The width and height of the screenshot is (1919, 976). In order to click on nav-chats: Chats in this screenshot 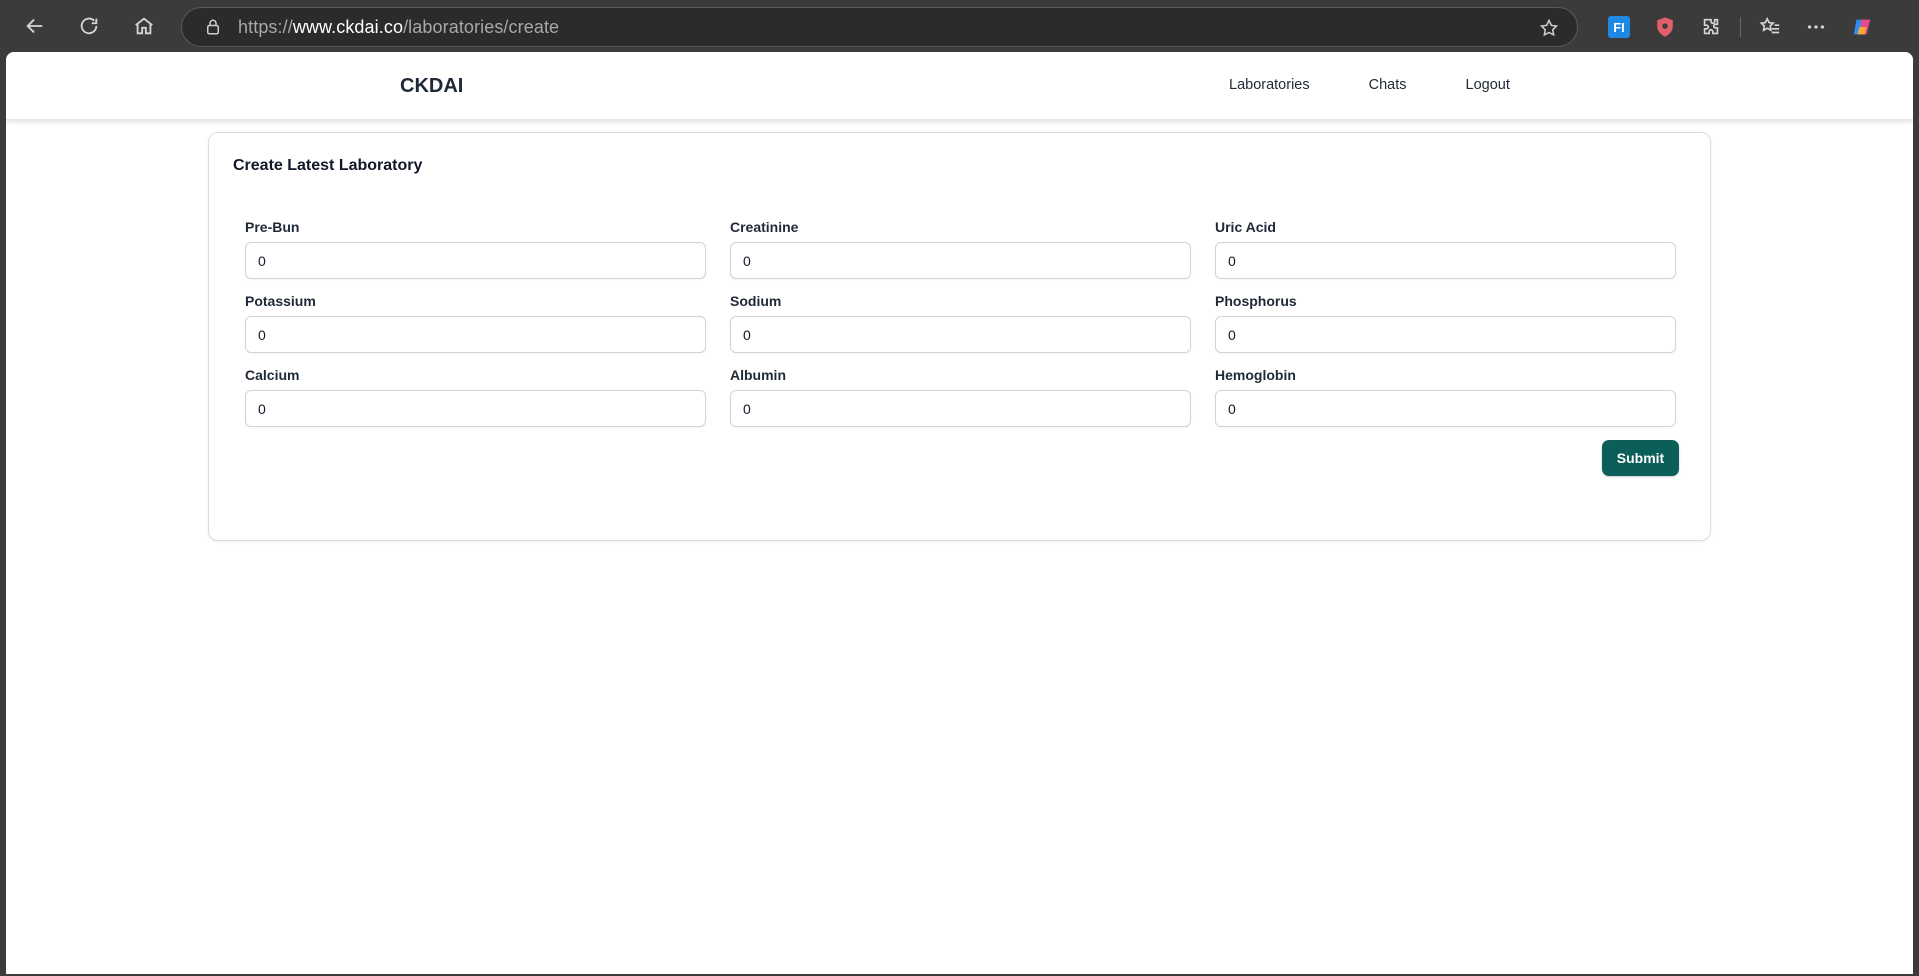, I will do `click(1388, 85)`.